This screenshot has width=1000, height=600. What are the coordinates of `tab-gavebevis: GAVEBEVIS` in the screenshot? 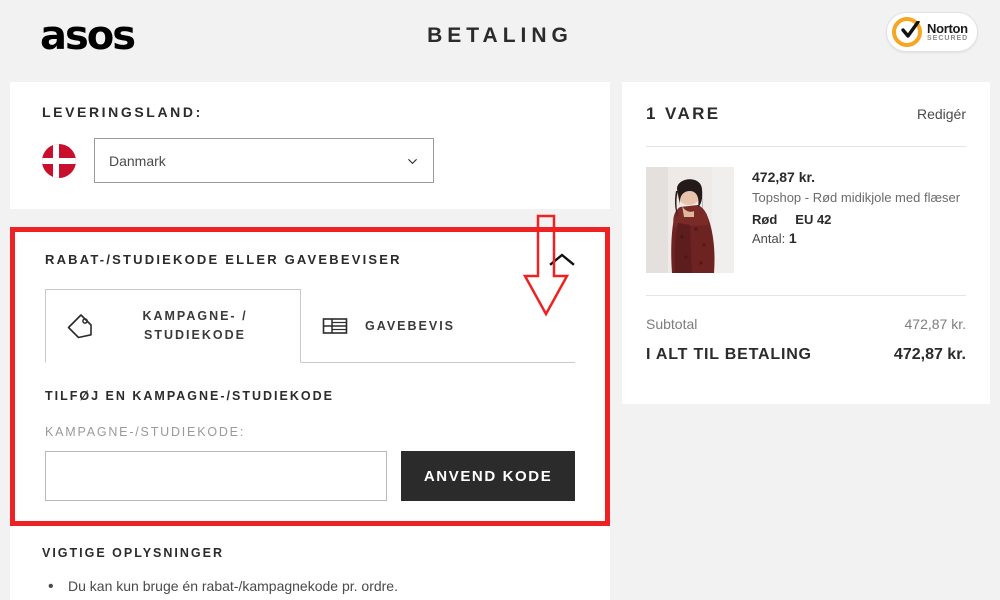 It's located at (388, 326).